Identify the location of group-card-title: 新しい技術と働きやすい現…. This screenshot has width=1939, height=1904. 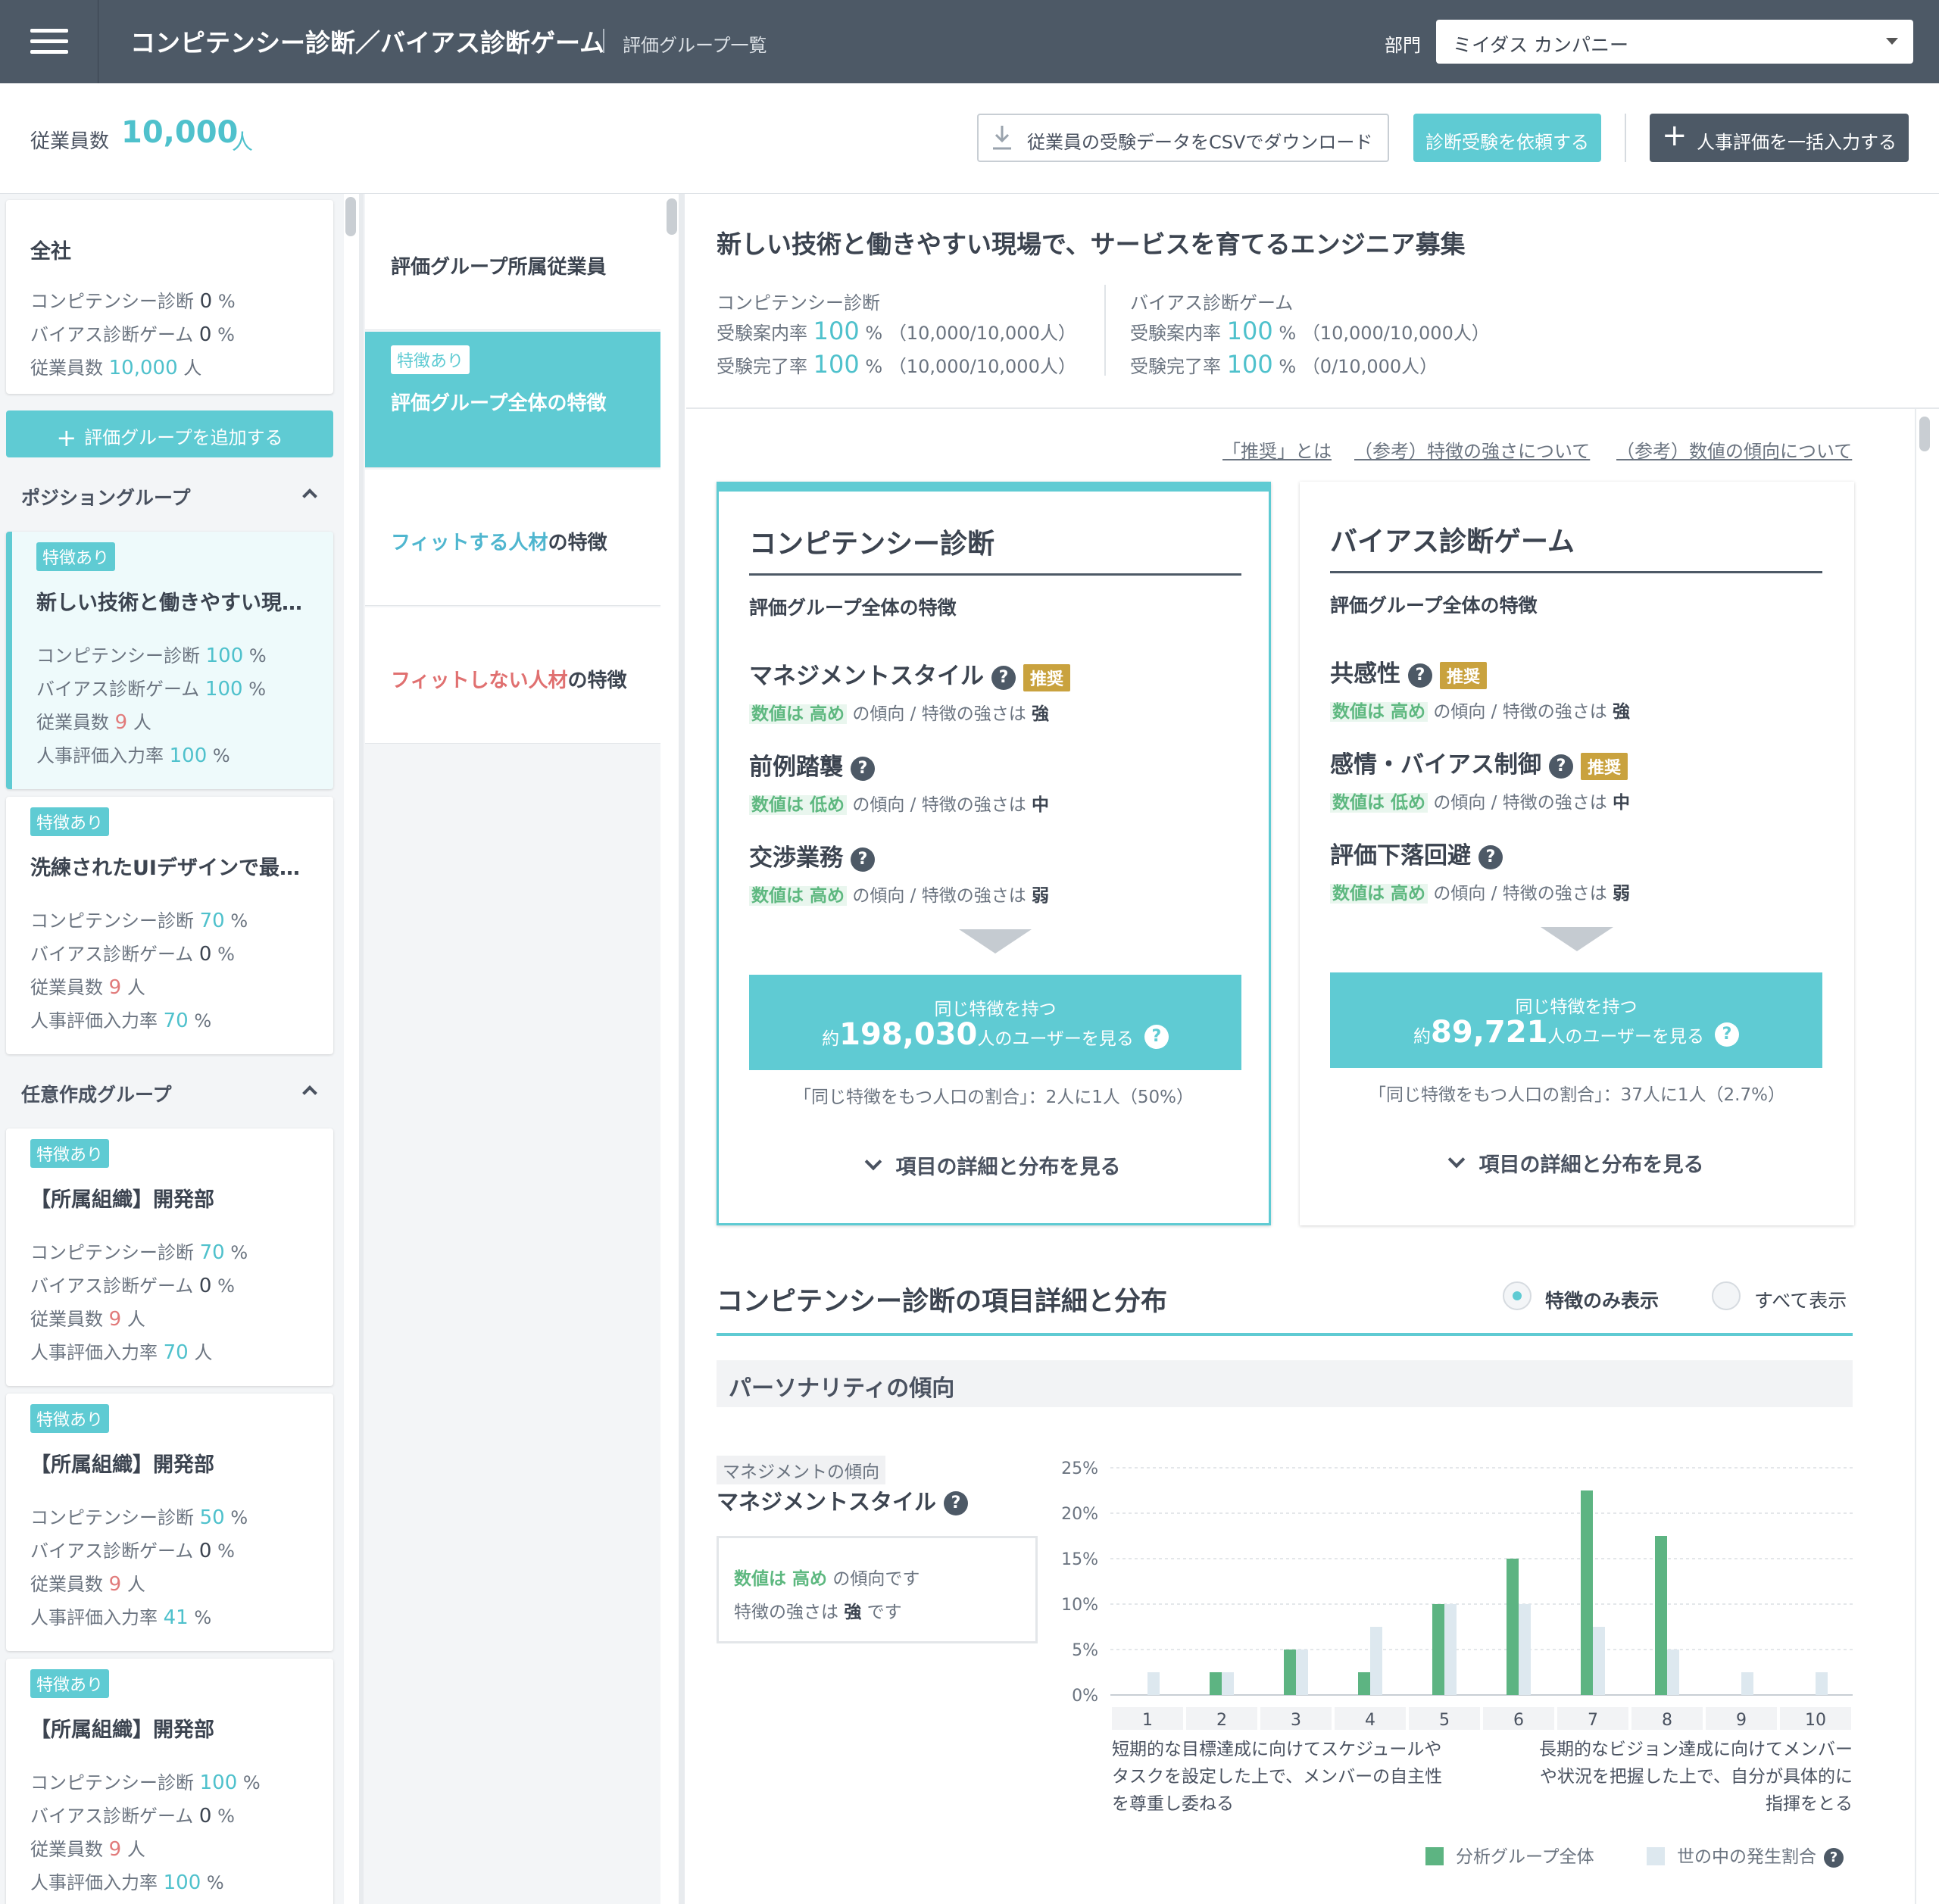
(169, 603).